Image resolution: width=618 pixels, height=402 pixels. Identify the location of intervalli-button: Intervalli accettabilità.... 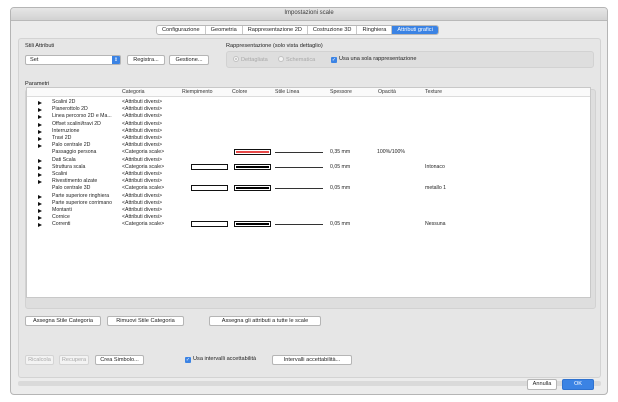
(312, 360).